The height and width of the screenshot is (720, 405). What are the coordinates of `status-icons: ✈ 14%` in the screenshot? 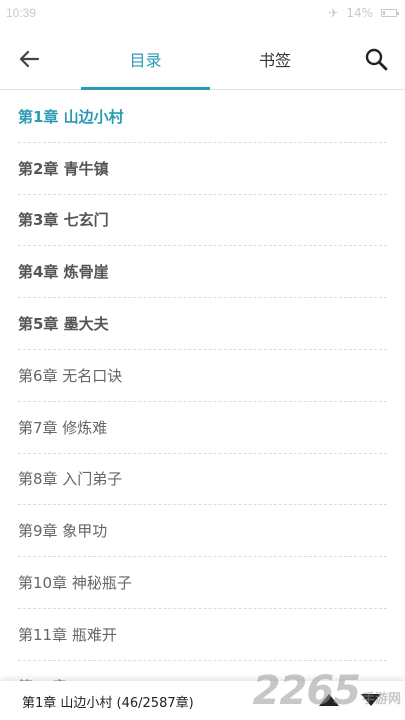 It's located at (363, 13).